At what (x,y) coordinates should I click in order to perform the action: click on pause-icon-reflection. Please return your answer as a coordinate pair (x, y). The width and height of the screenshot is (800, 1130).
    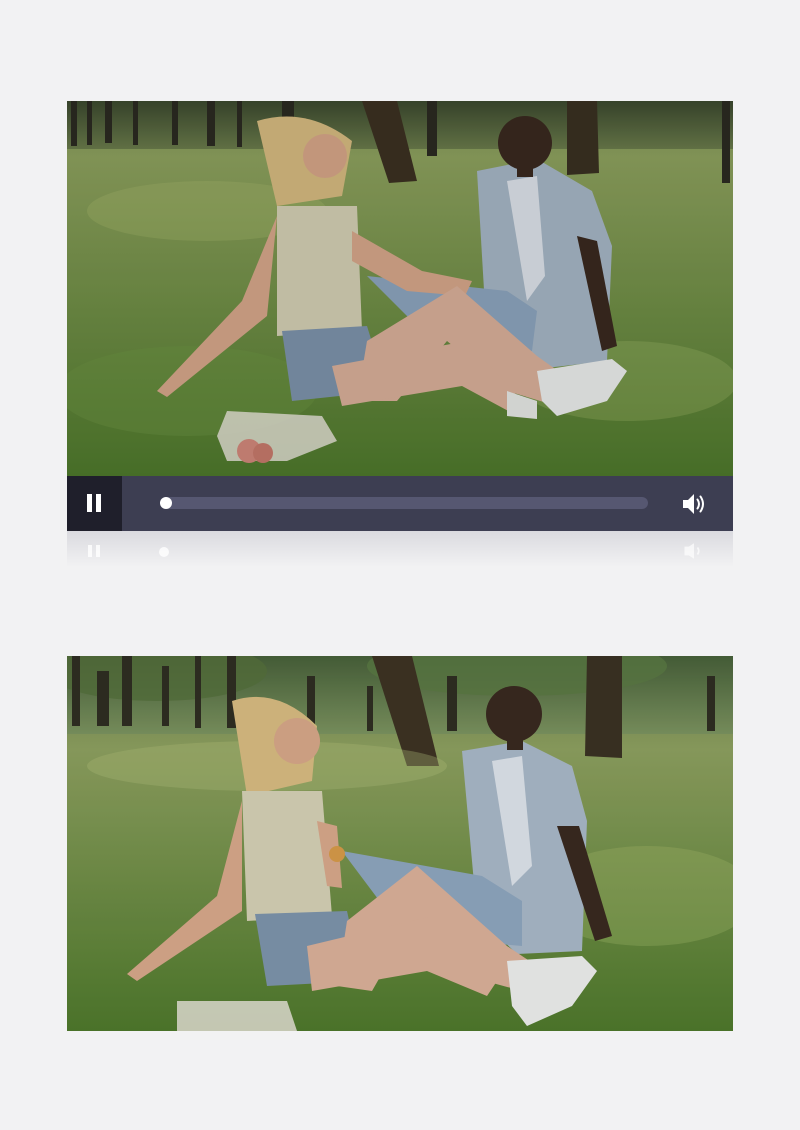
    Looking at the image, I should click on (90, 551).